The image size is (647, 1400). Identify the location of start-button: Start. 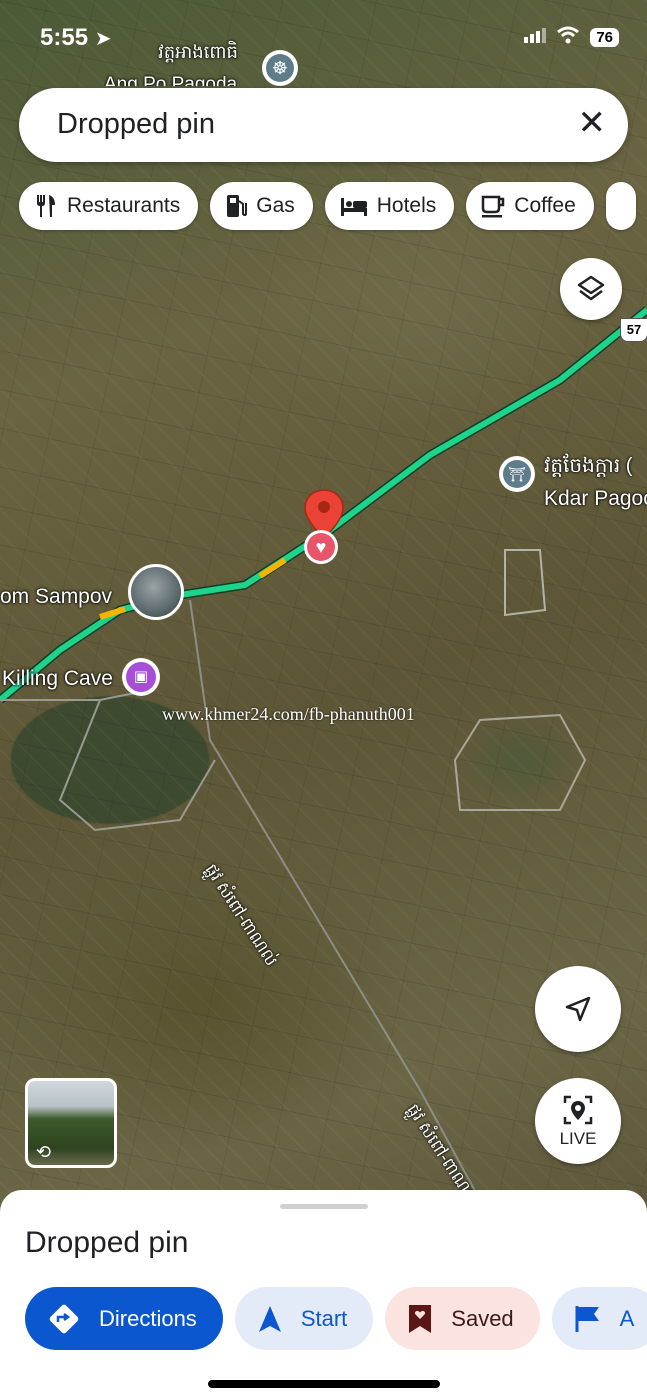
(304, 1318).